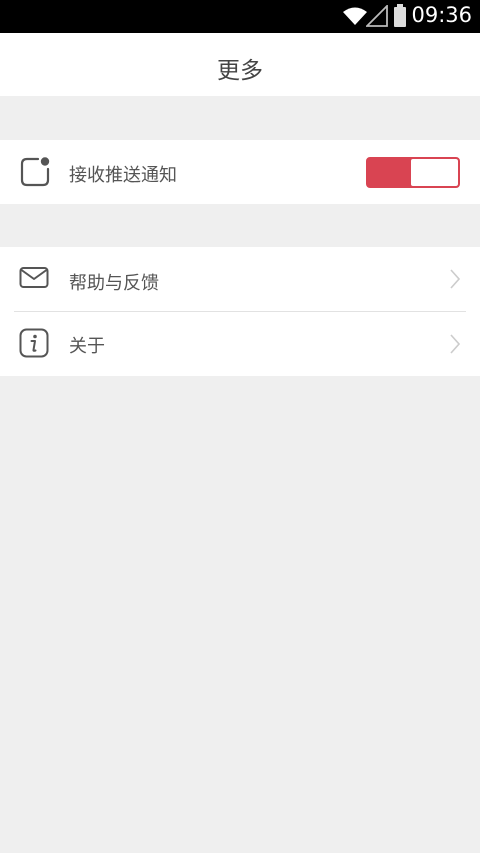  What do you see at coordinates (377, 16) in the screenshot?
I see `signal-icon` at bounding box center [377, 16].